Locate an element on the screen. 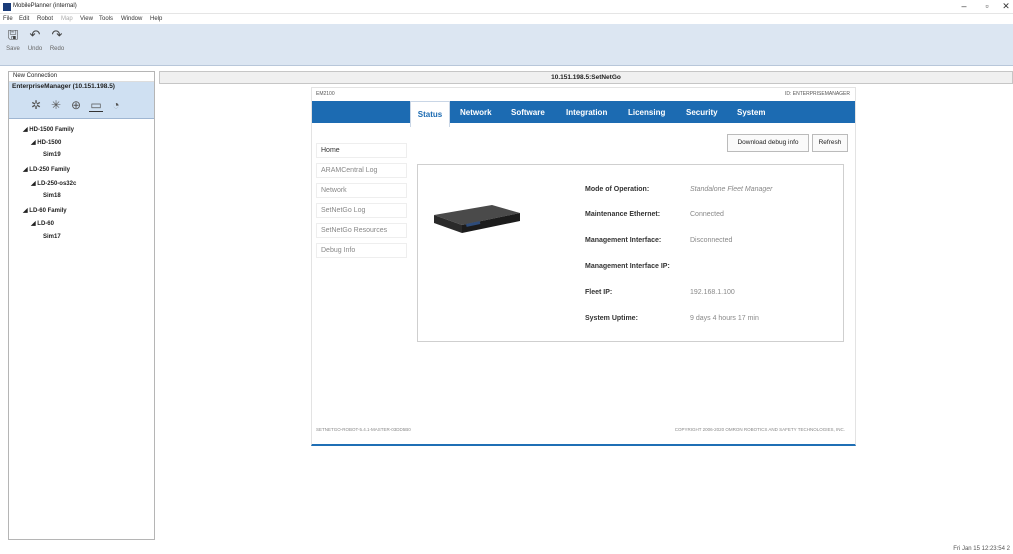 The image size is (1013, 554). tree-ld60-family: ◢ LD-60 Family is located at coordinates (45, 210).